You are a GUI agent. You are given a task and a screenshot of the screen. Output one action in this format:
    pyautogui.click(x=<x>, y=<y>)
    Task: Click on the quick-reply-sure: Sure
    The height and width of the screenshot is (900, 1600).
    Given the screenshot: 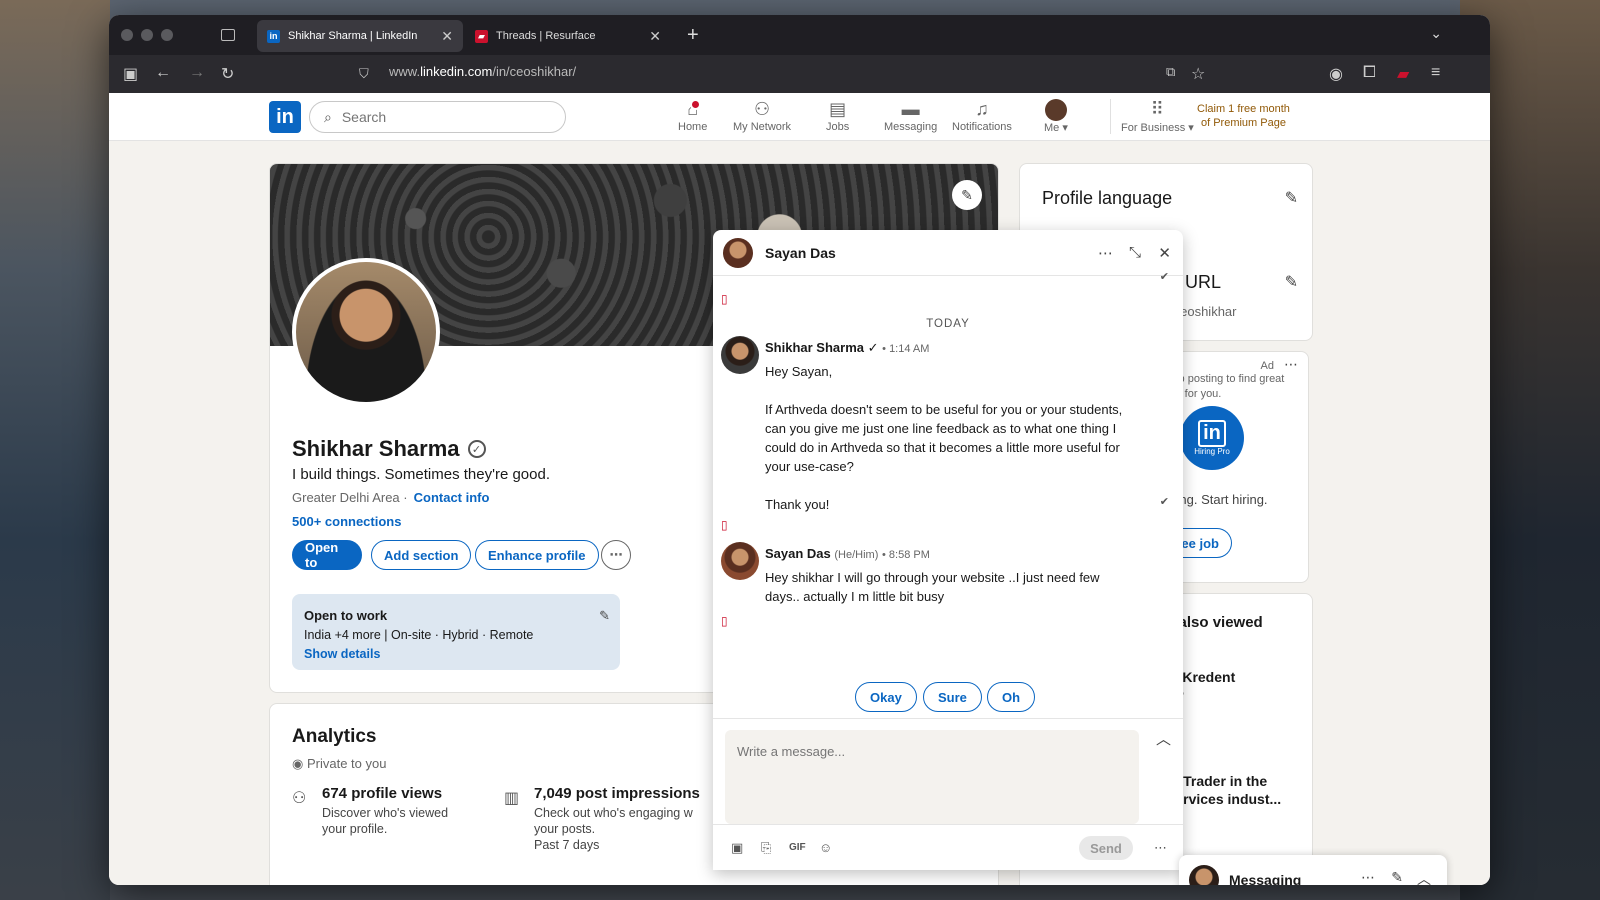 What is the action you would take?
    pyautogui.click(x=952, y=697)
    